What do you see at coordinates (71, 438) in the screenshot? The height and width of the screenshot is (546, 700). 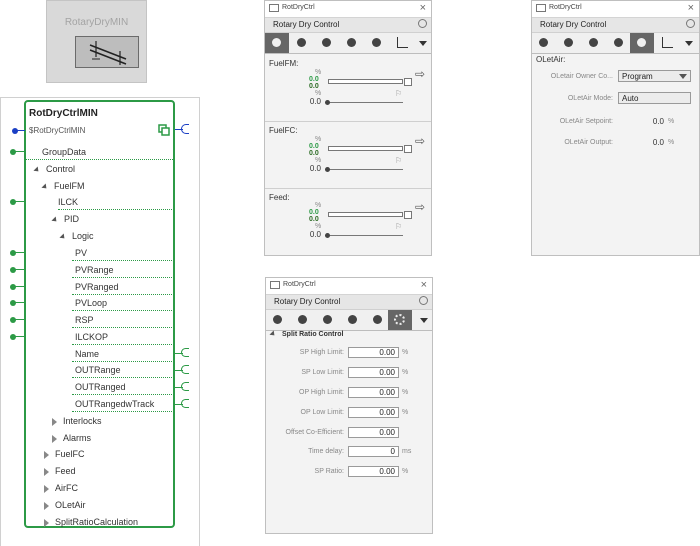 I see `tree-item-alarms: Alarms` at bounding box center [71, 438].